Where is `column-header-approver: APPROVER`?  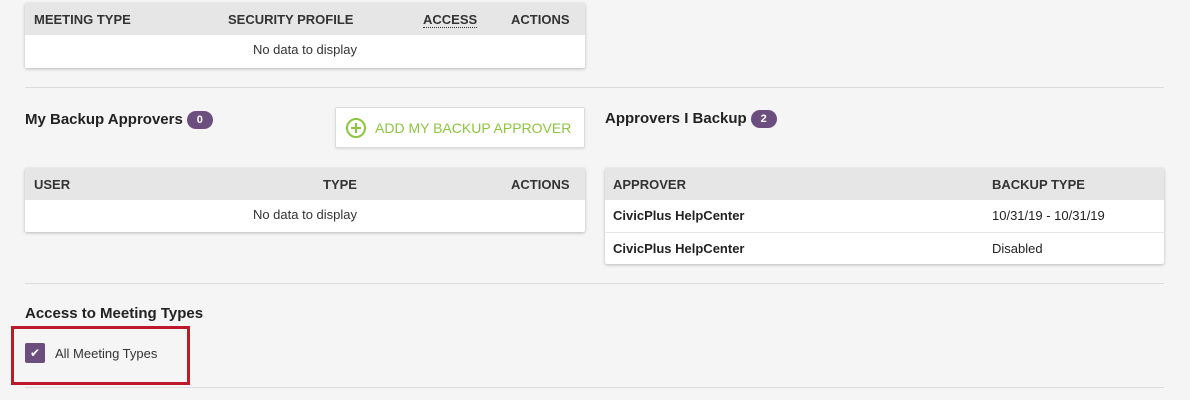 column-header-approver: APPROVER is located at coordinates (649, 184).